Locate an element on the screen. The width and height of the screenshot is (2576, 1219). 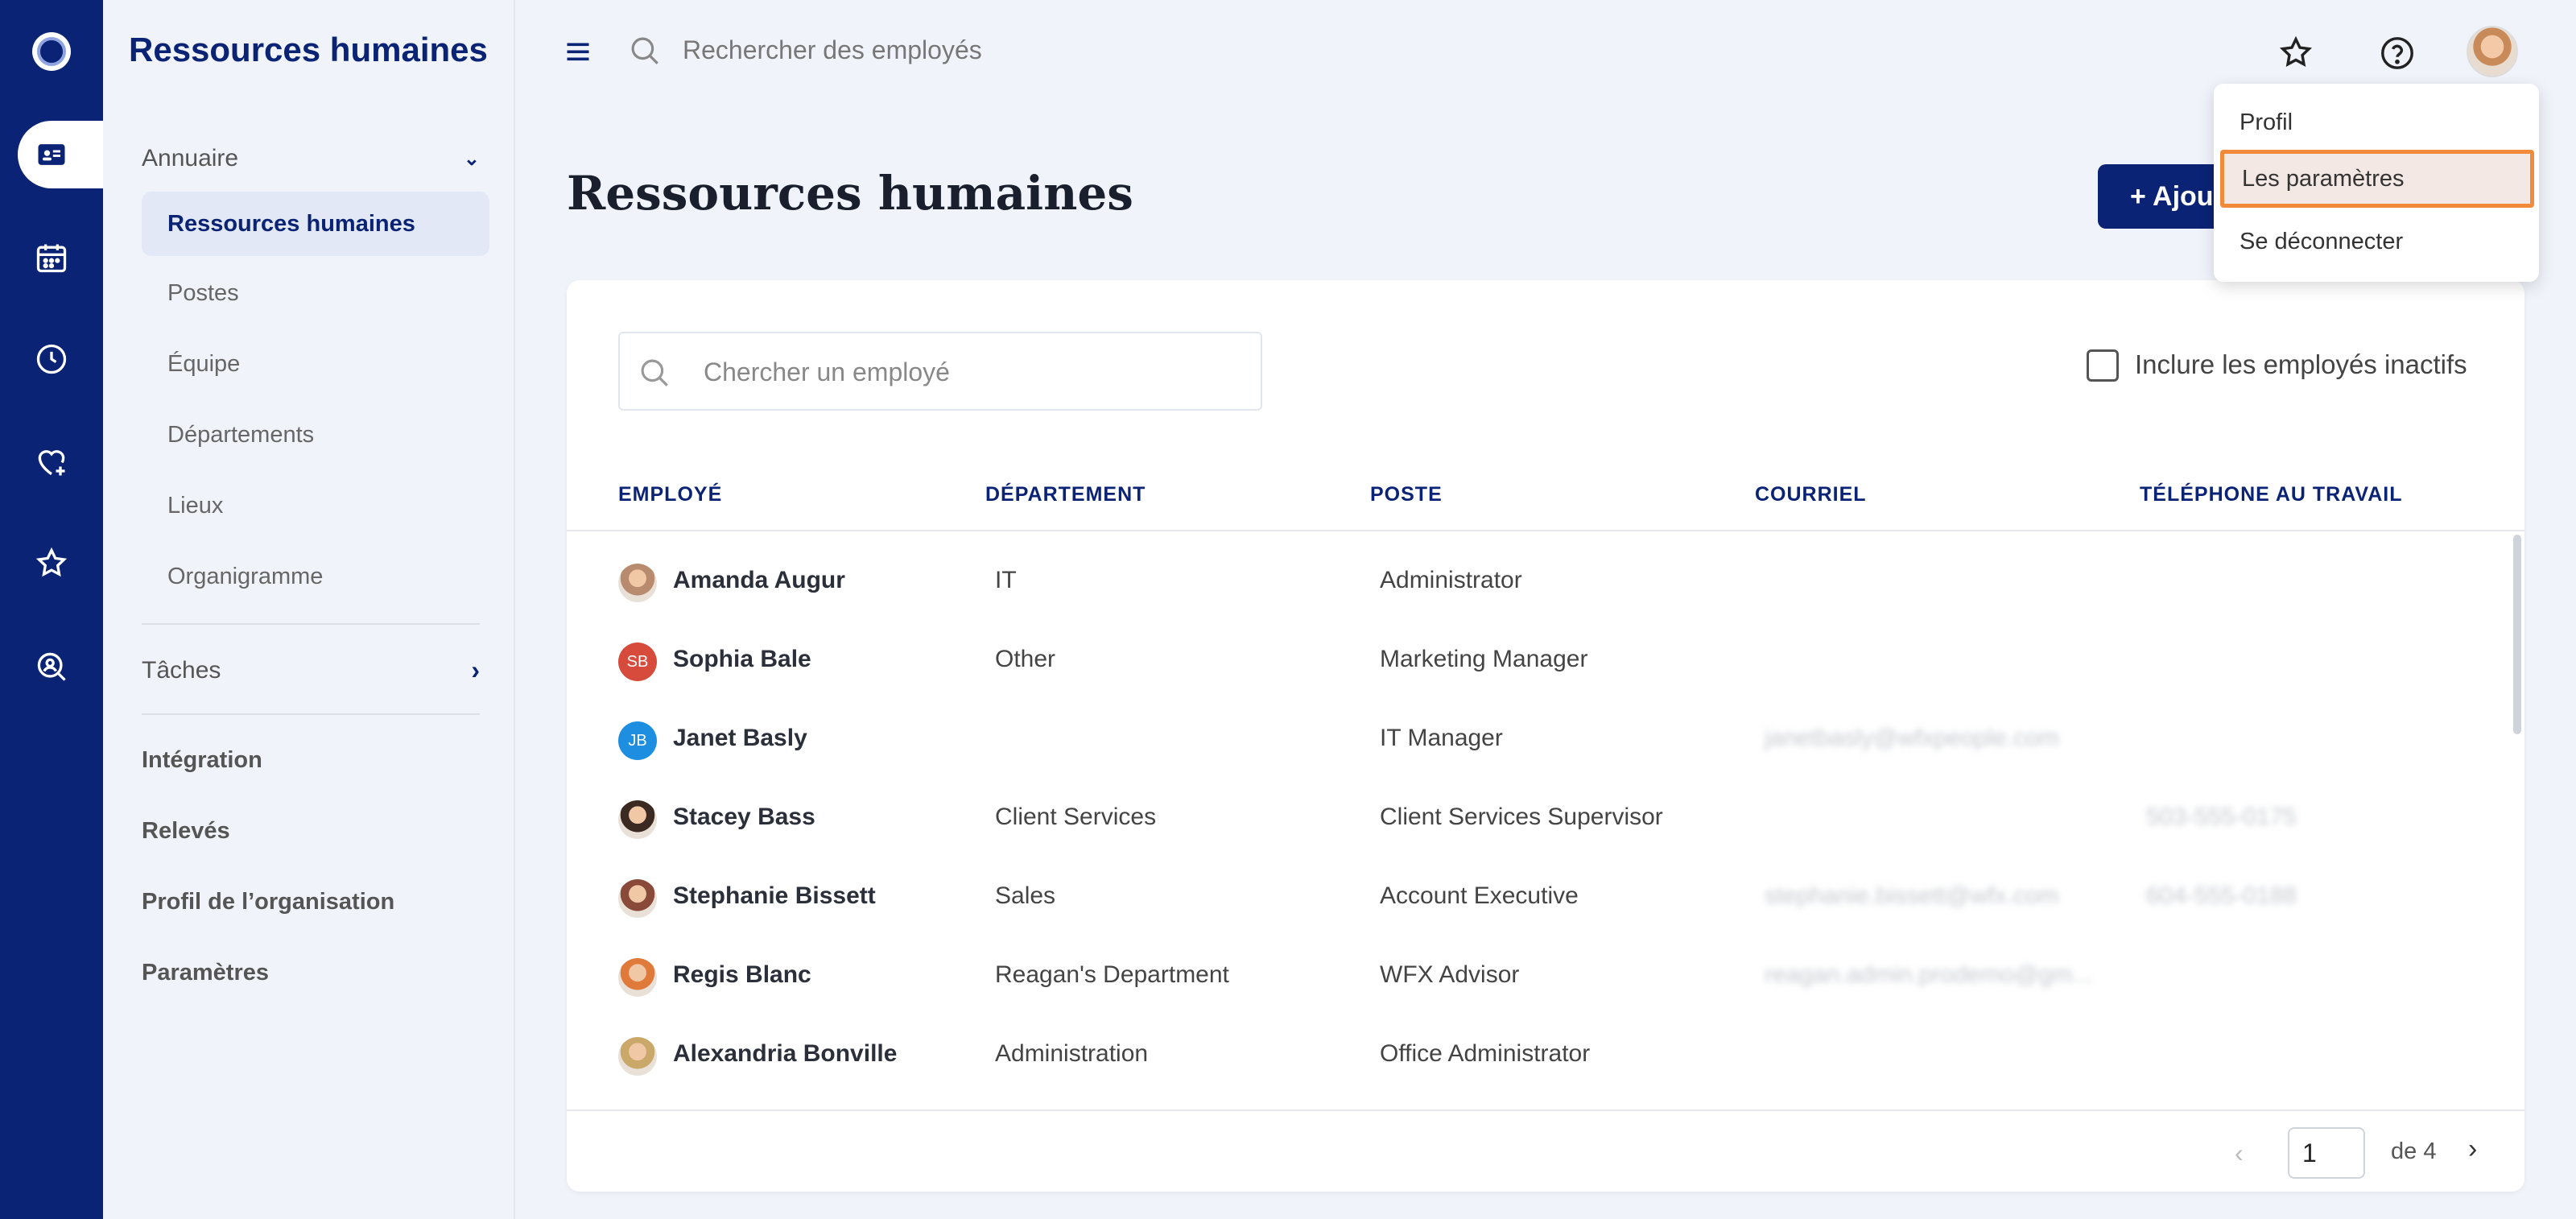
sidebar-item-profil-organisation: Profil de l’organisation is located at coordinates (268, 902).